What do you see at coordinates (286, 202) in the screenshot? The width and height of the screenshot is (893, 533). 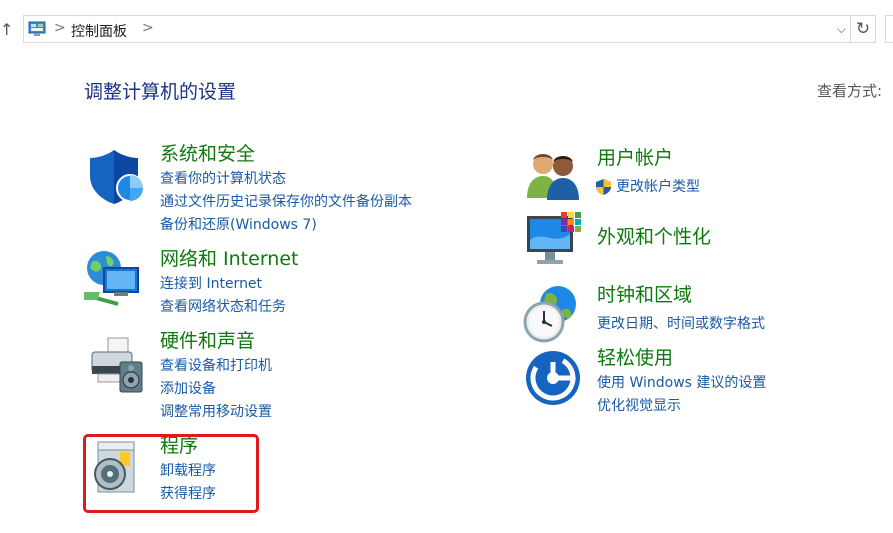 I see `link-file-history: 通过文件历史记录保存你的文件备份副本` at bounding box center [286, 202].